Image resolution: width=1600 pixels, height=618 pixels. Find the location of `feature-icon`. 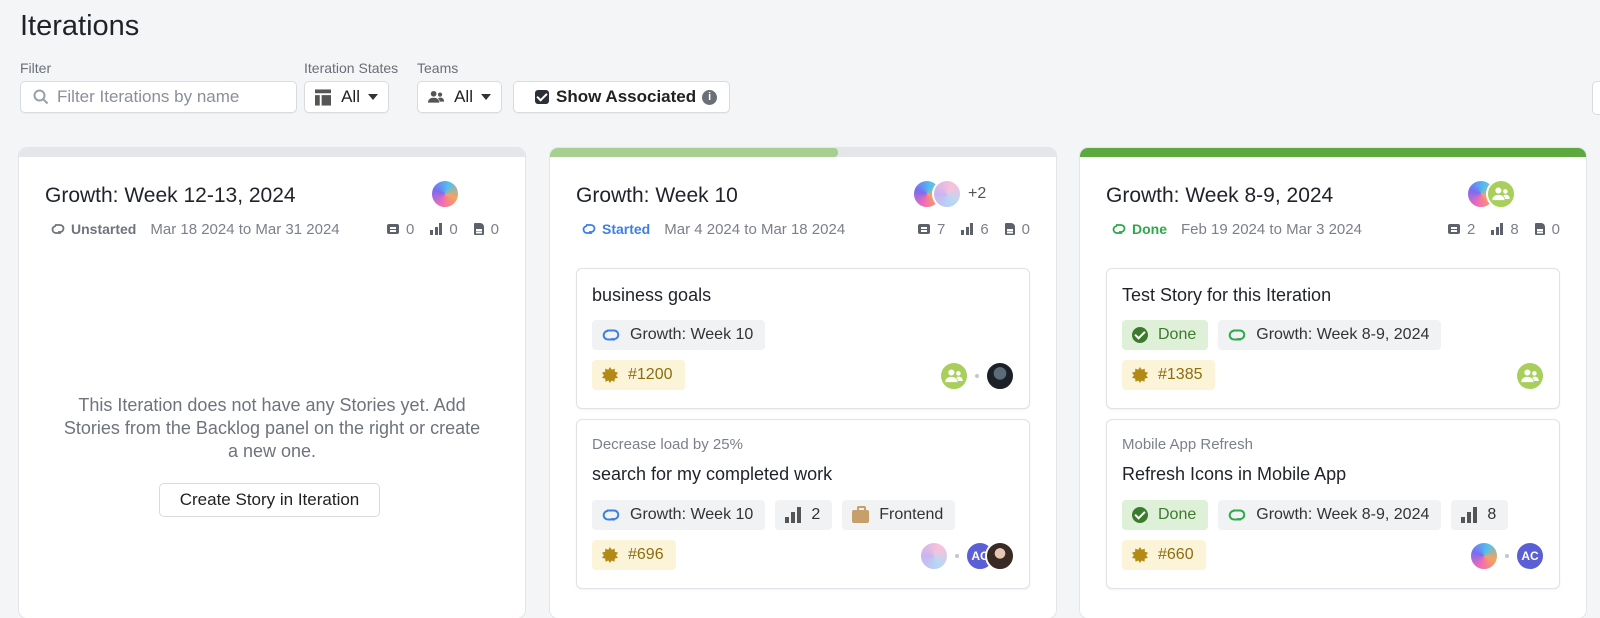

feature-icon is located at coordinates (1140, 375).